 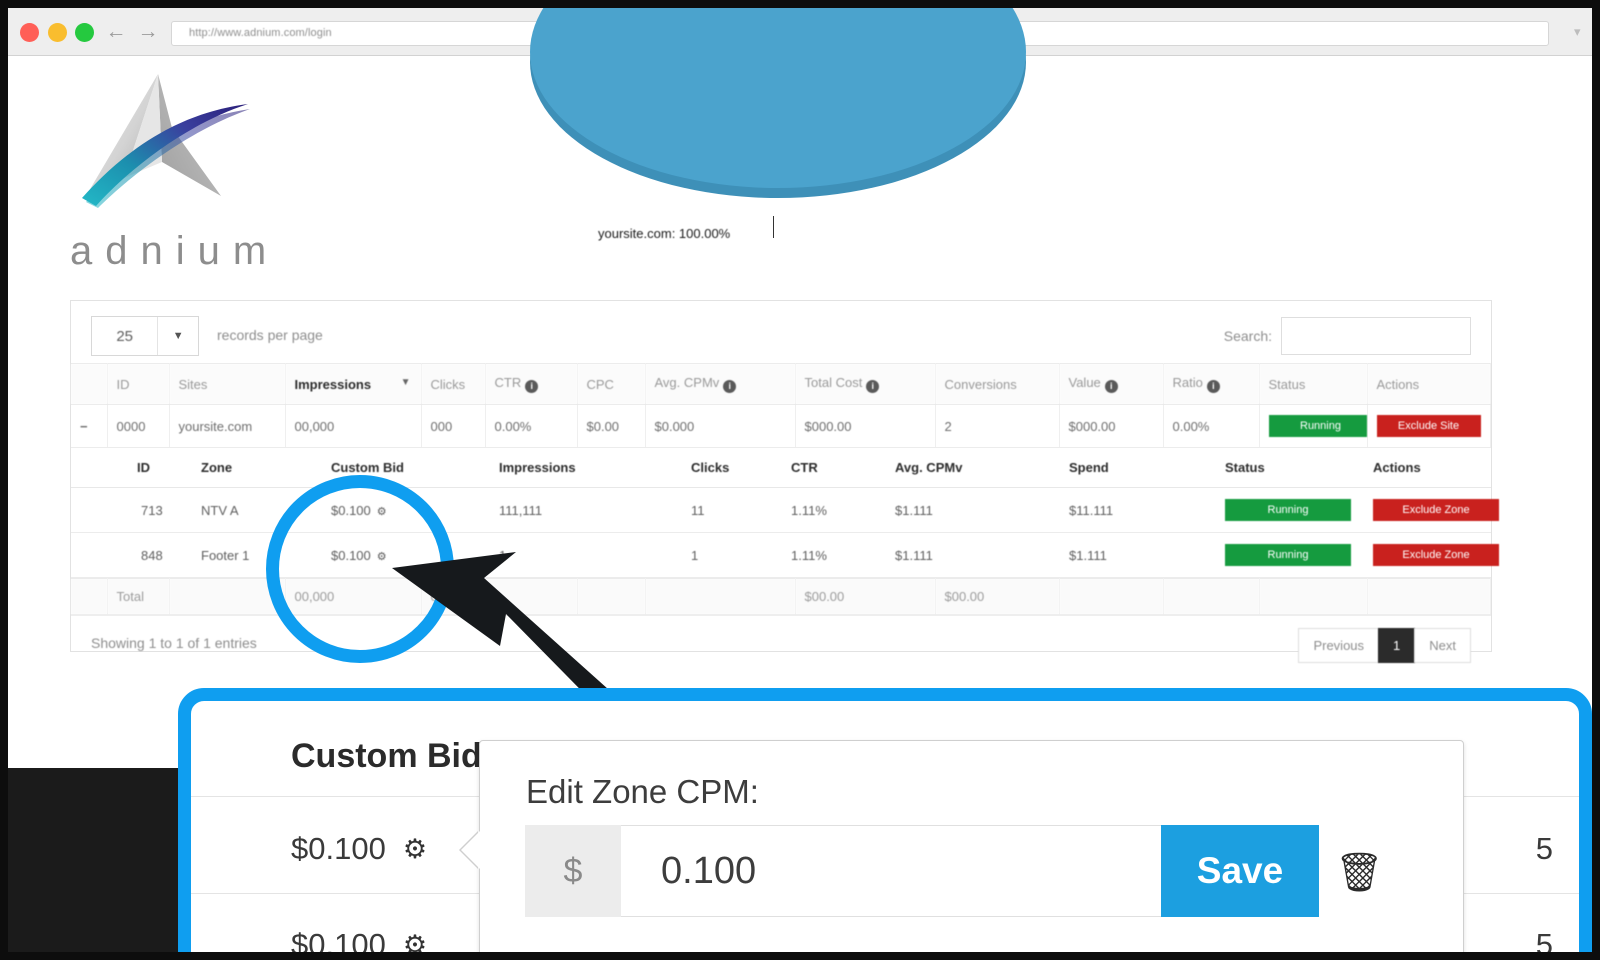 What do you see at coordinates (1313, 384) in the screenshot?
I see `col-status: Status` at bounding box center [1313, 384].